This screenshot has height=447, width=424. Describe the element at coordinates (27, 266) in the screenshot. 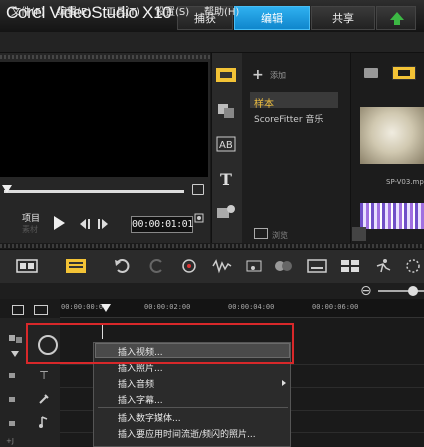

I see `storyboard-view-icon` at that location.